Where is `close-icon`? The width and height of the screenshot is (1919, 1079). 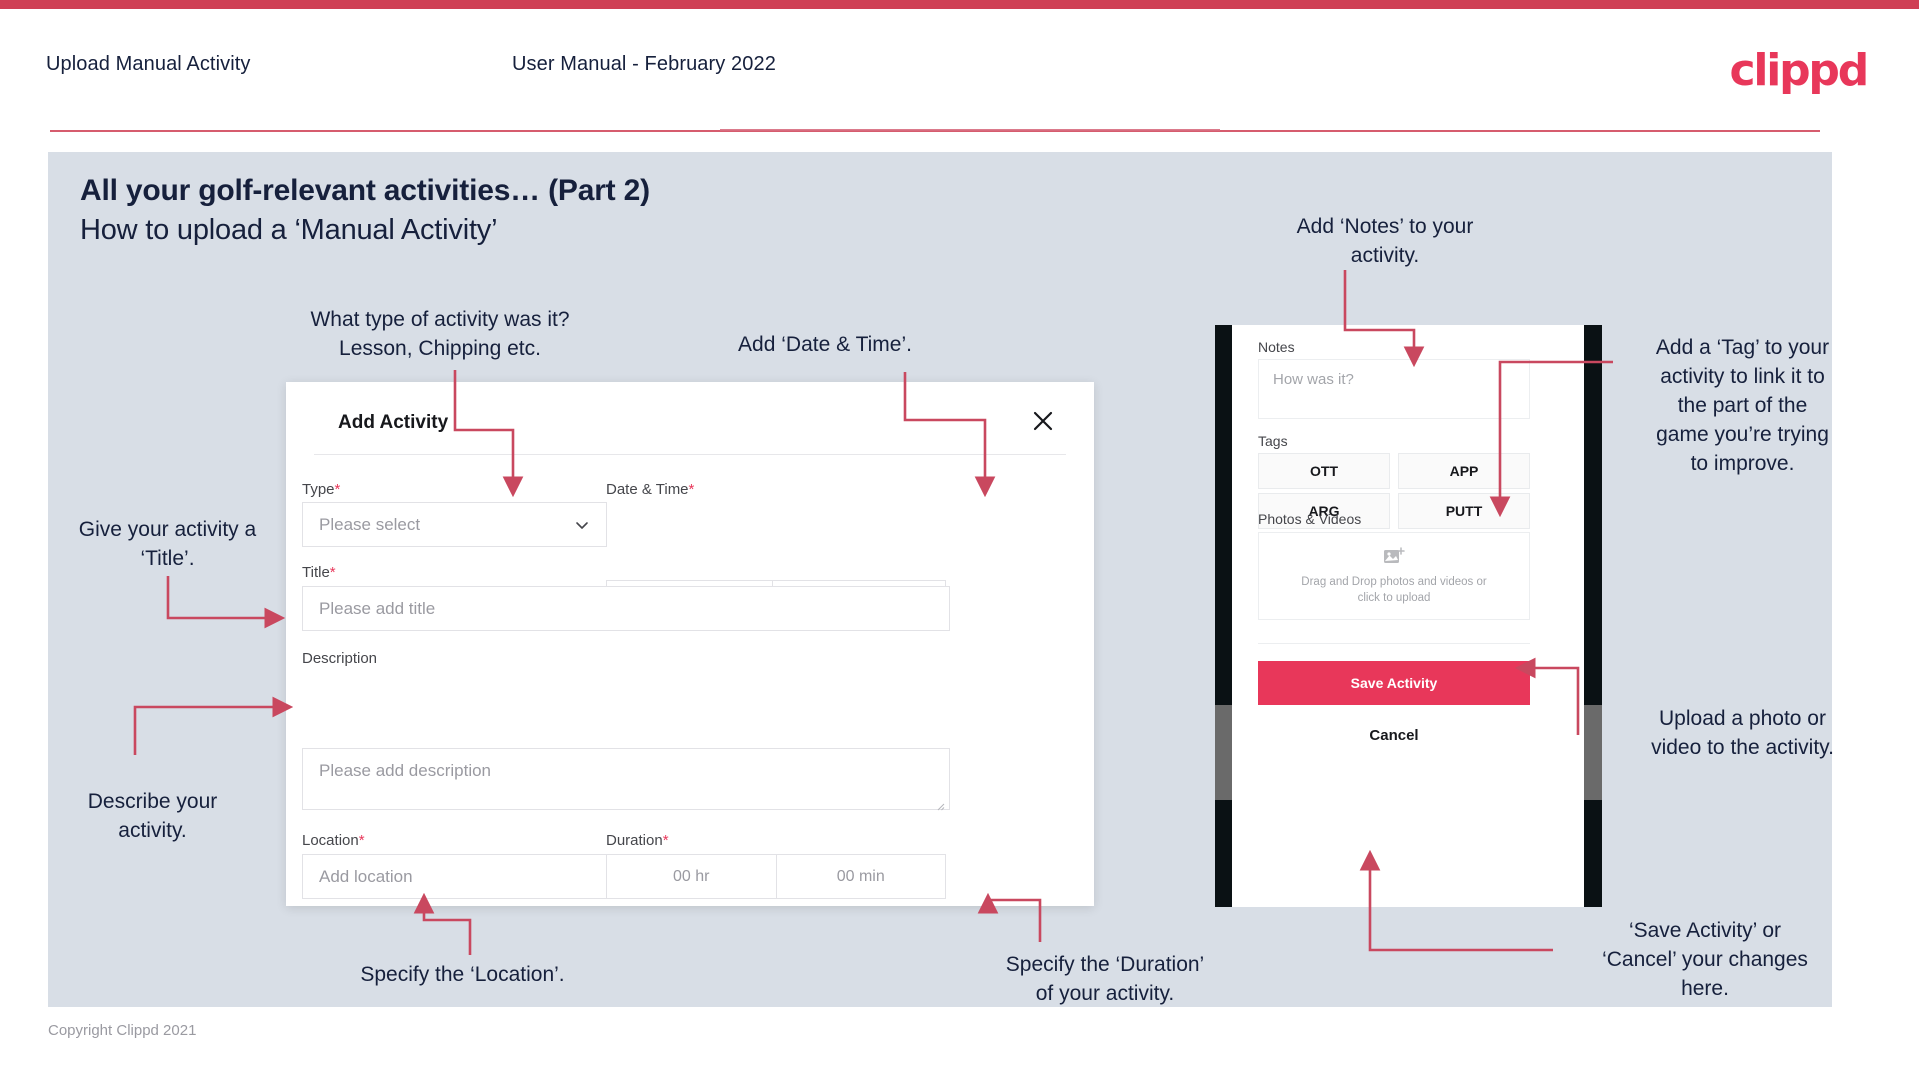
close-icon is located at coordinates (1043, 421).